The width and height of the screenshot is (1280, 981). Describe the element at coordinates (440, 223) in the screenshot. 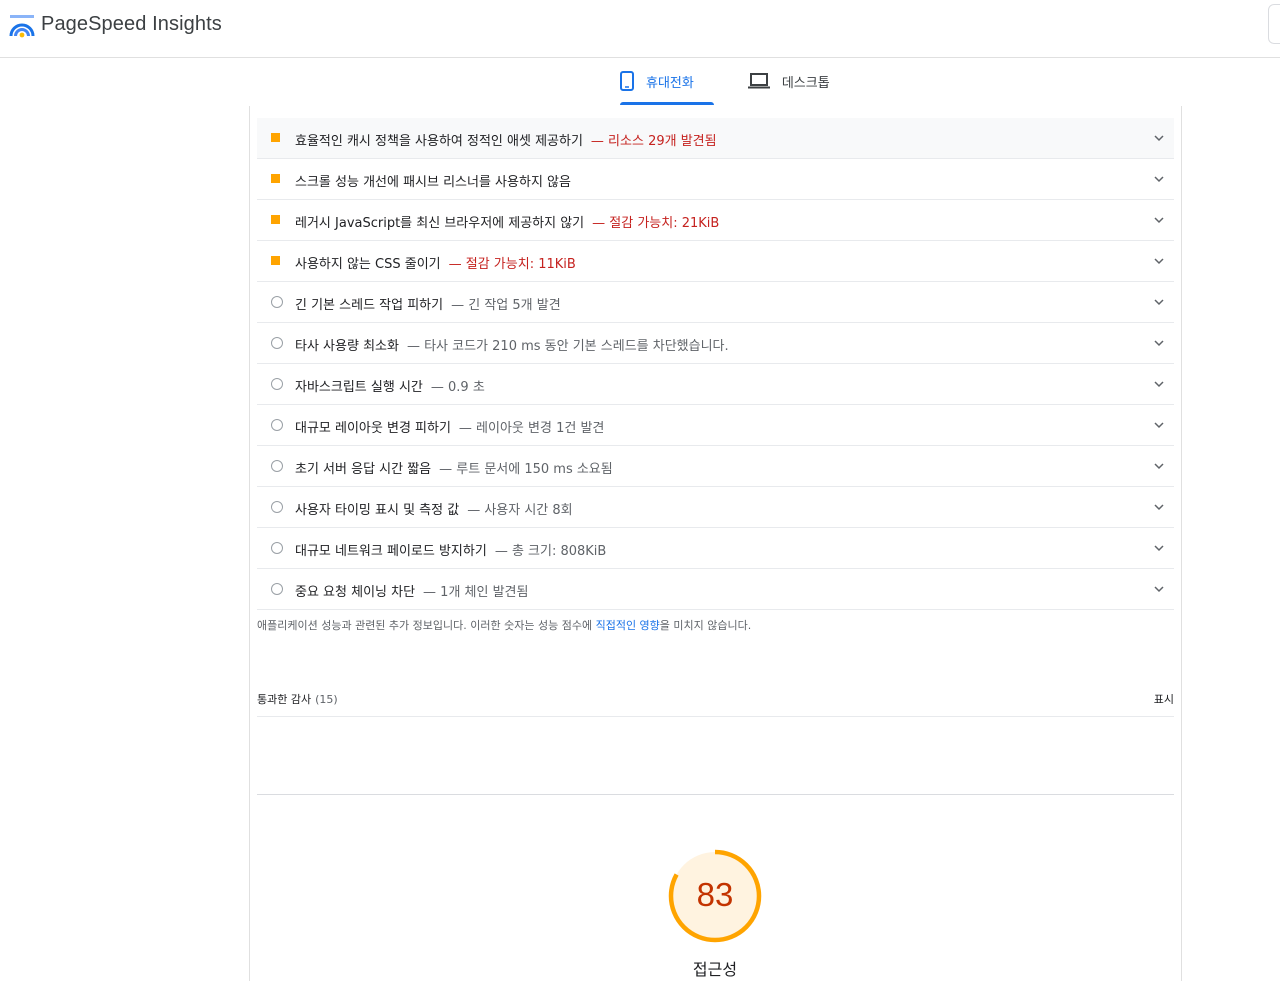

I see `audit-title: 레거시 JavaScript를 최신 브라우저에 제공하지 않기` at that location.